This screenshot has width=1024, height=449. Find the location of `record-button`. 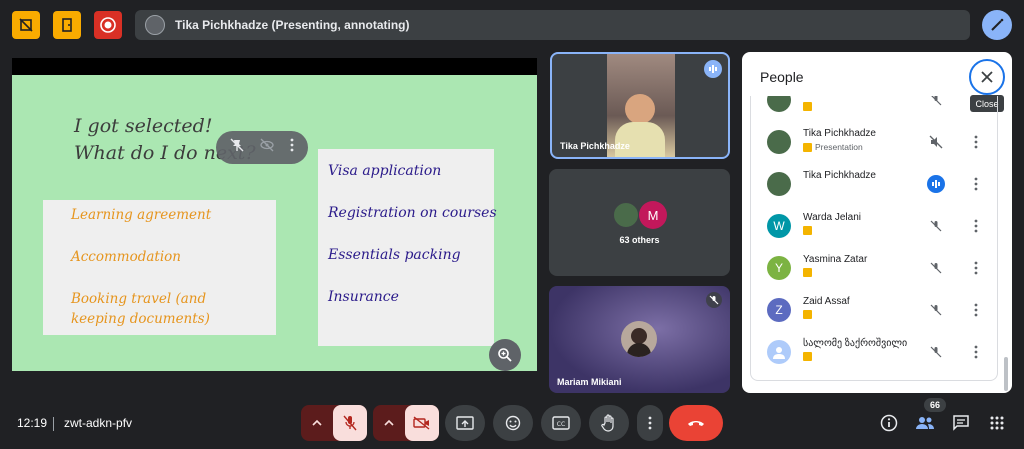

record-button is located at coordinates (108, 25).